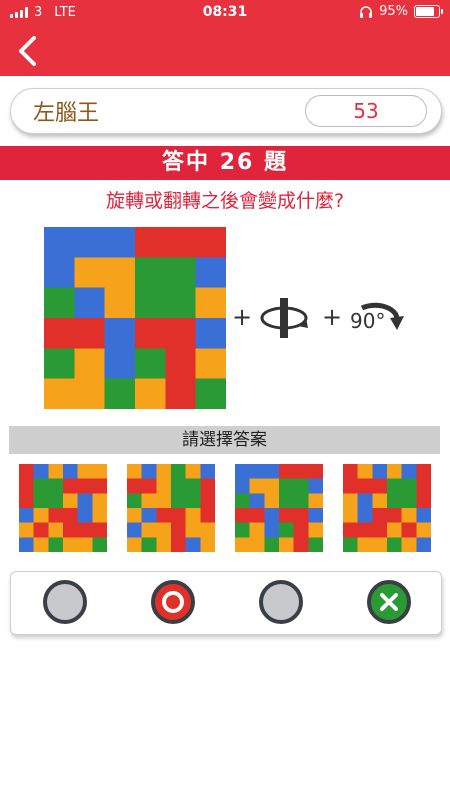 The width and height of the screenshot is (450, 800). I want to click on plus-sign: +, so click(242, 317).